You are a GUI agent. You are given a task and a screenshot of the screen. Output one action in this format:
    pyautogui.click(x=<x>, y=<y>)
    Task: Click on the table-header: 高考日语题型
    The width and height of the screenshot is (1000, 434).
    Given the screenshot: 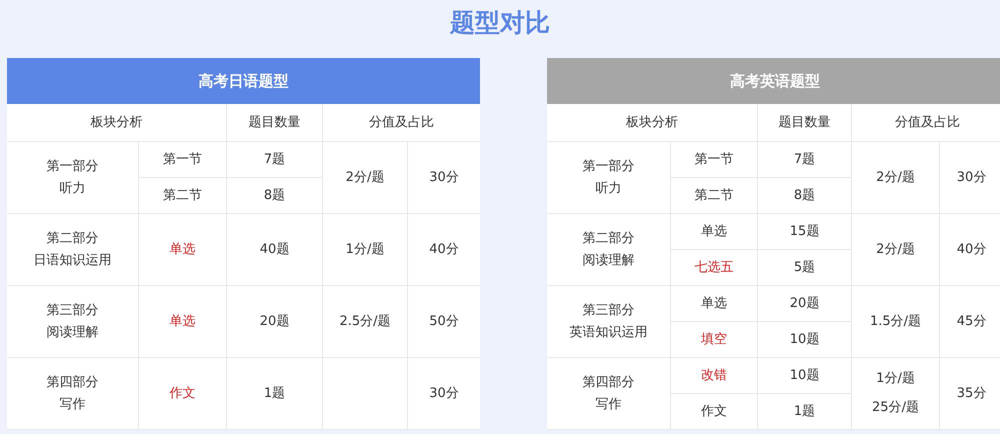 What is the action you would take?
    pyautogui.click(x=243, y=81)
    